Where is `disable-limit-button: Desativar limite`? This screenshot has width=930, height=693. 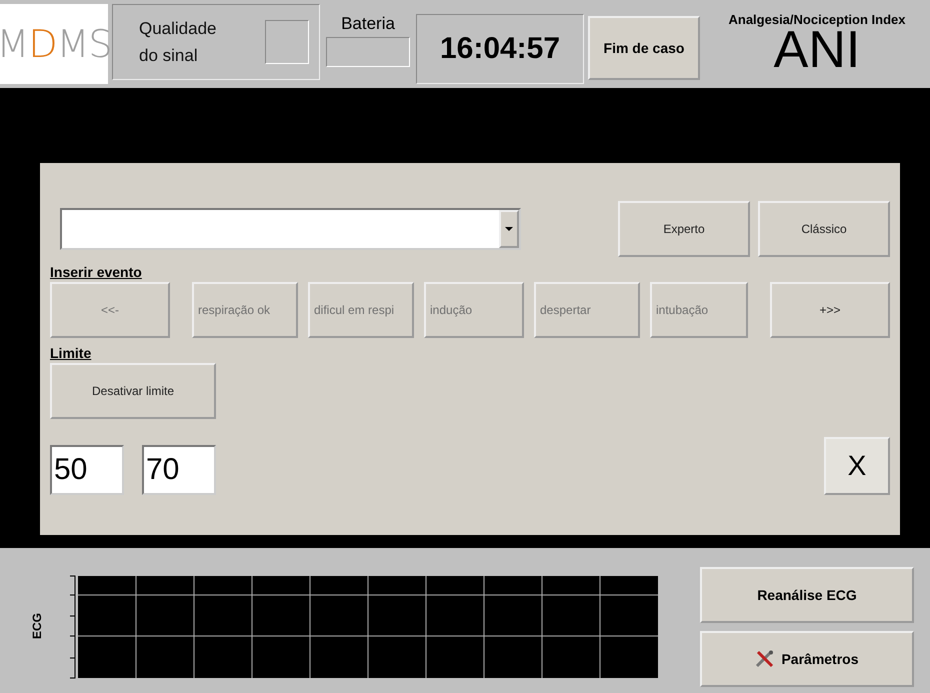 disable-limit-button: Desativar limite is located at coordinates (133, 391).